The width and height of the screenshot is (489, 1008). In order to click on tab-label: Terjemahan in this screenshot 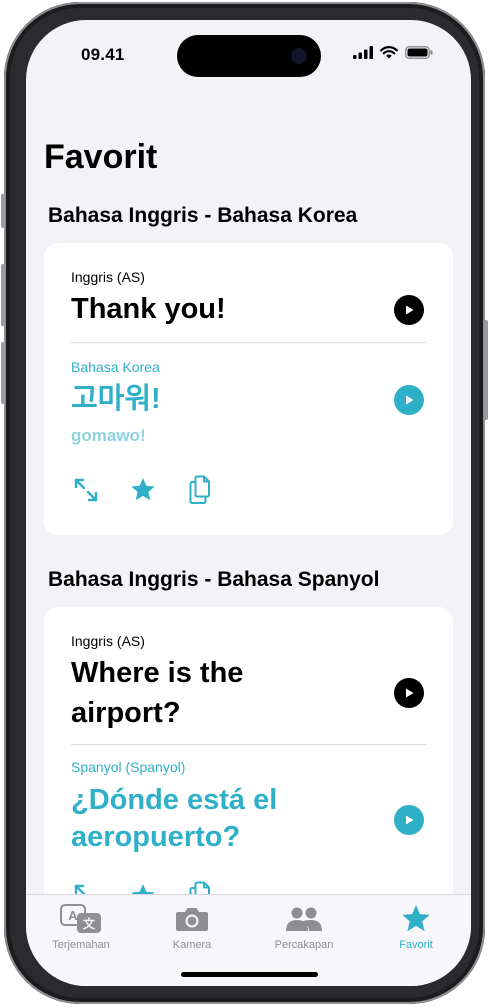, I will do `click(81, 945)`.